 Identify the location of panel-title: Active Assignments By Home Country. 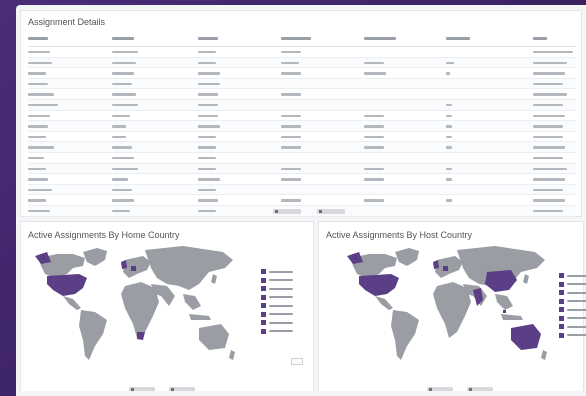
(104, 235).